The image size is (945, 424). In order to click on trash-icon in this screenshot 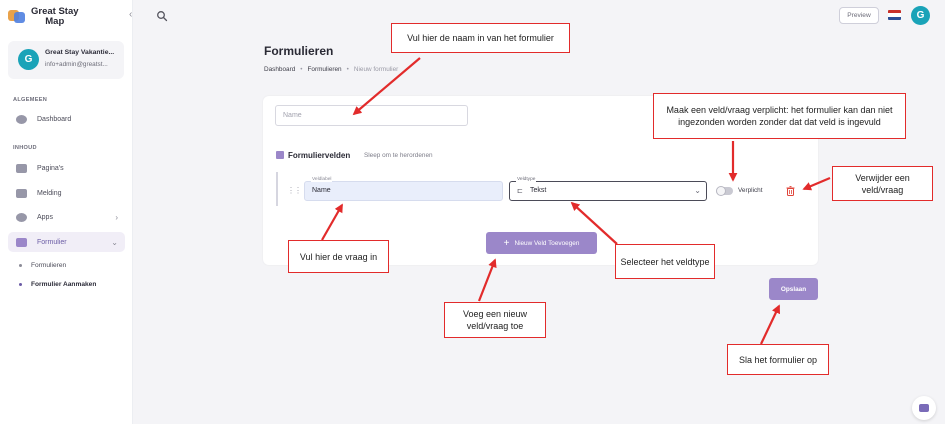, I will do `click(790, 191)`.